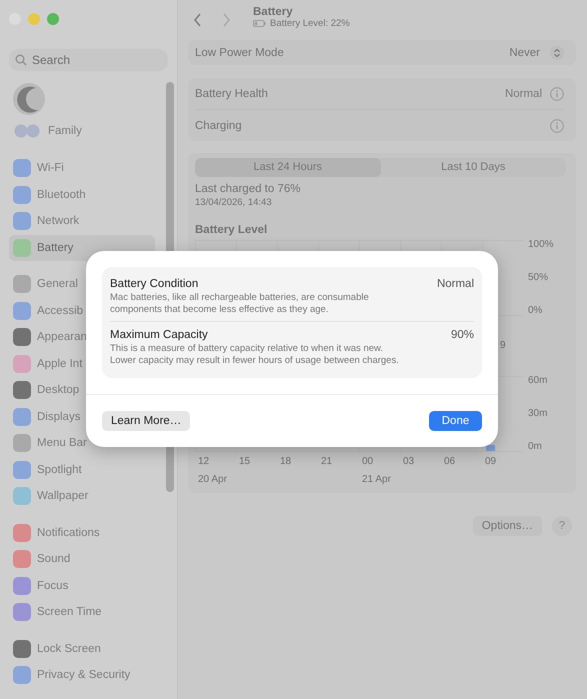 This screenshot has width=587, height=699. Describe the element at coordinates (88, 60) in the screenshot. I see `search-field: Search` at that location.